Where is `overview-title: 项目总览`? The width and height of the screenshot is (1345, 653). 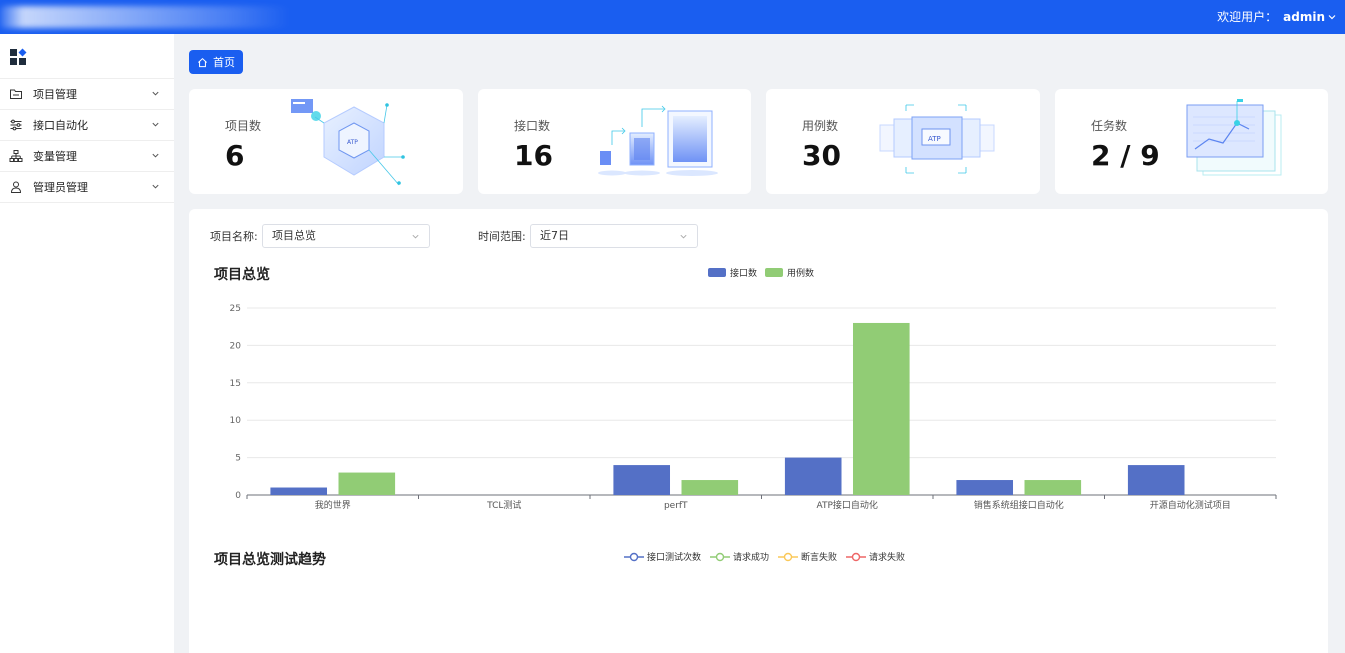
overview-title: 项目总览 is located at coordinates (242, 275).